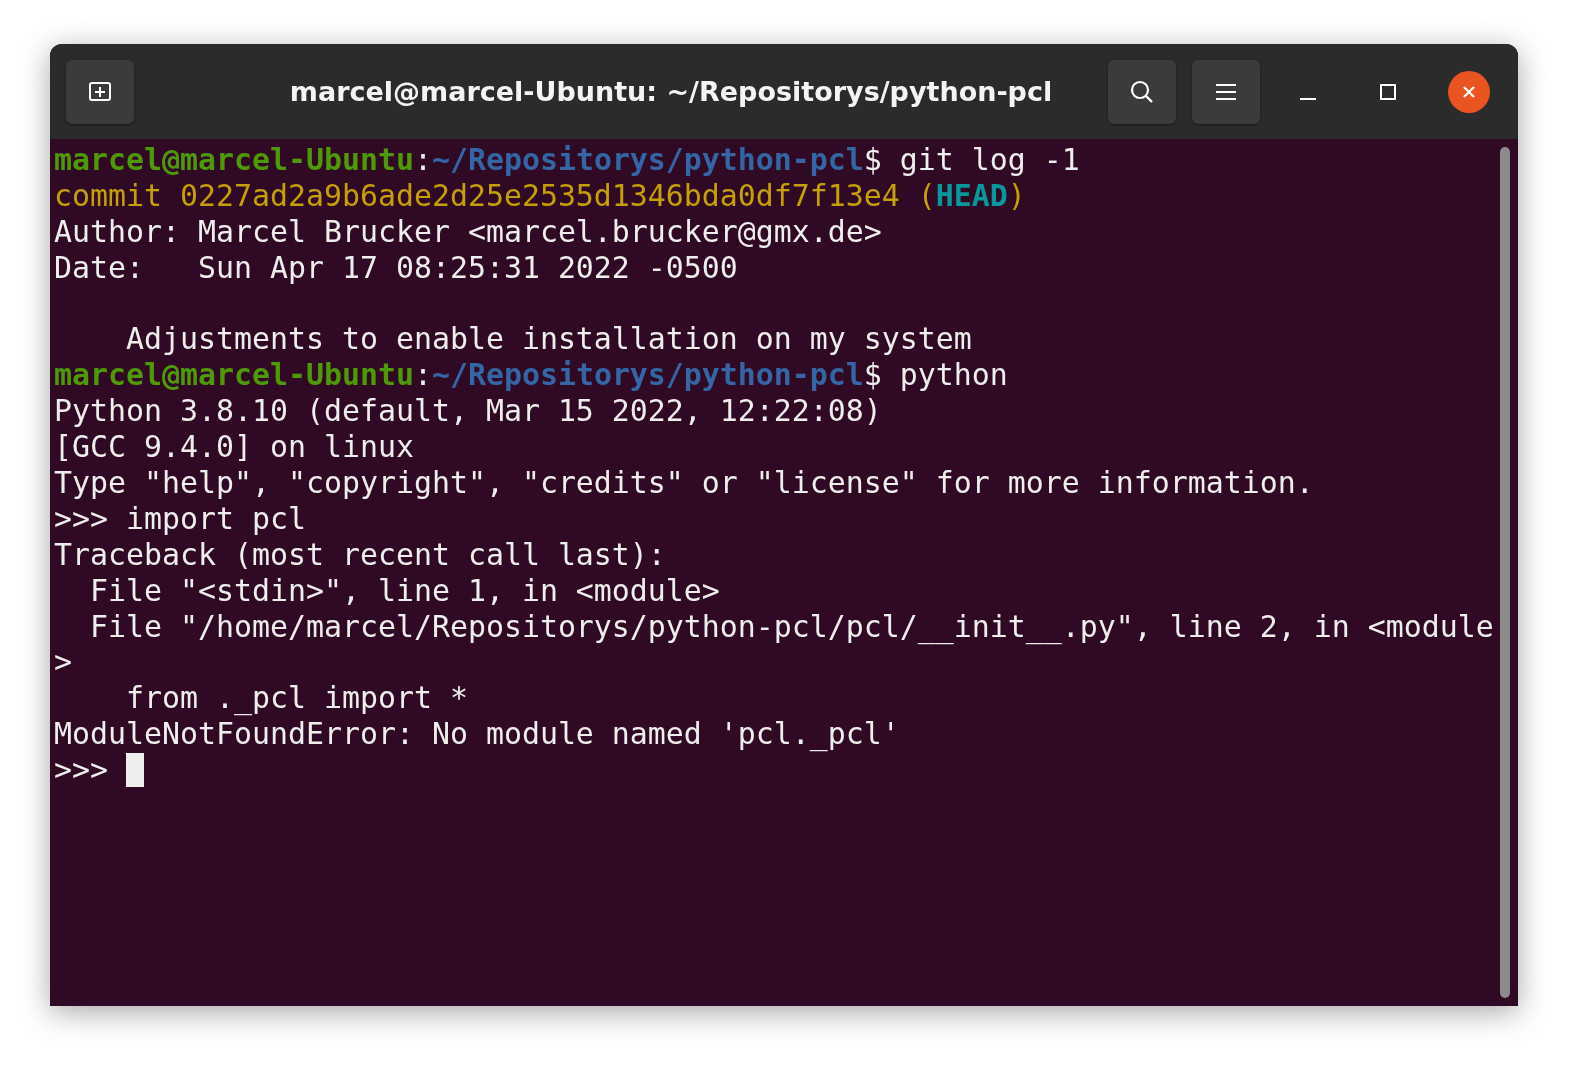 Image resolution: width=1572 pixels, height=1066 pixels. What do you see at coordinates (548, 339) in the screenshot?
I see `terminal-line: Adjustments to enable installation on my system` at bounding box center [548, 339].